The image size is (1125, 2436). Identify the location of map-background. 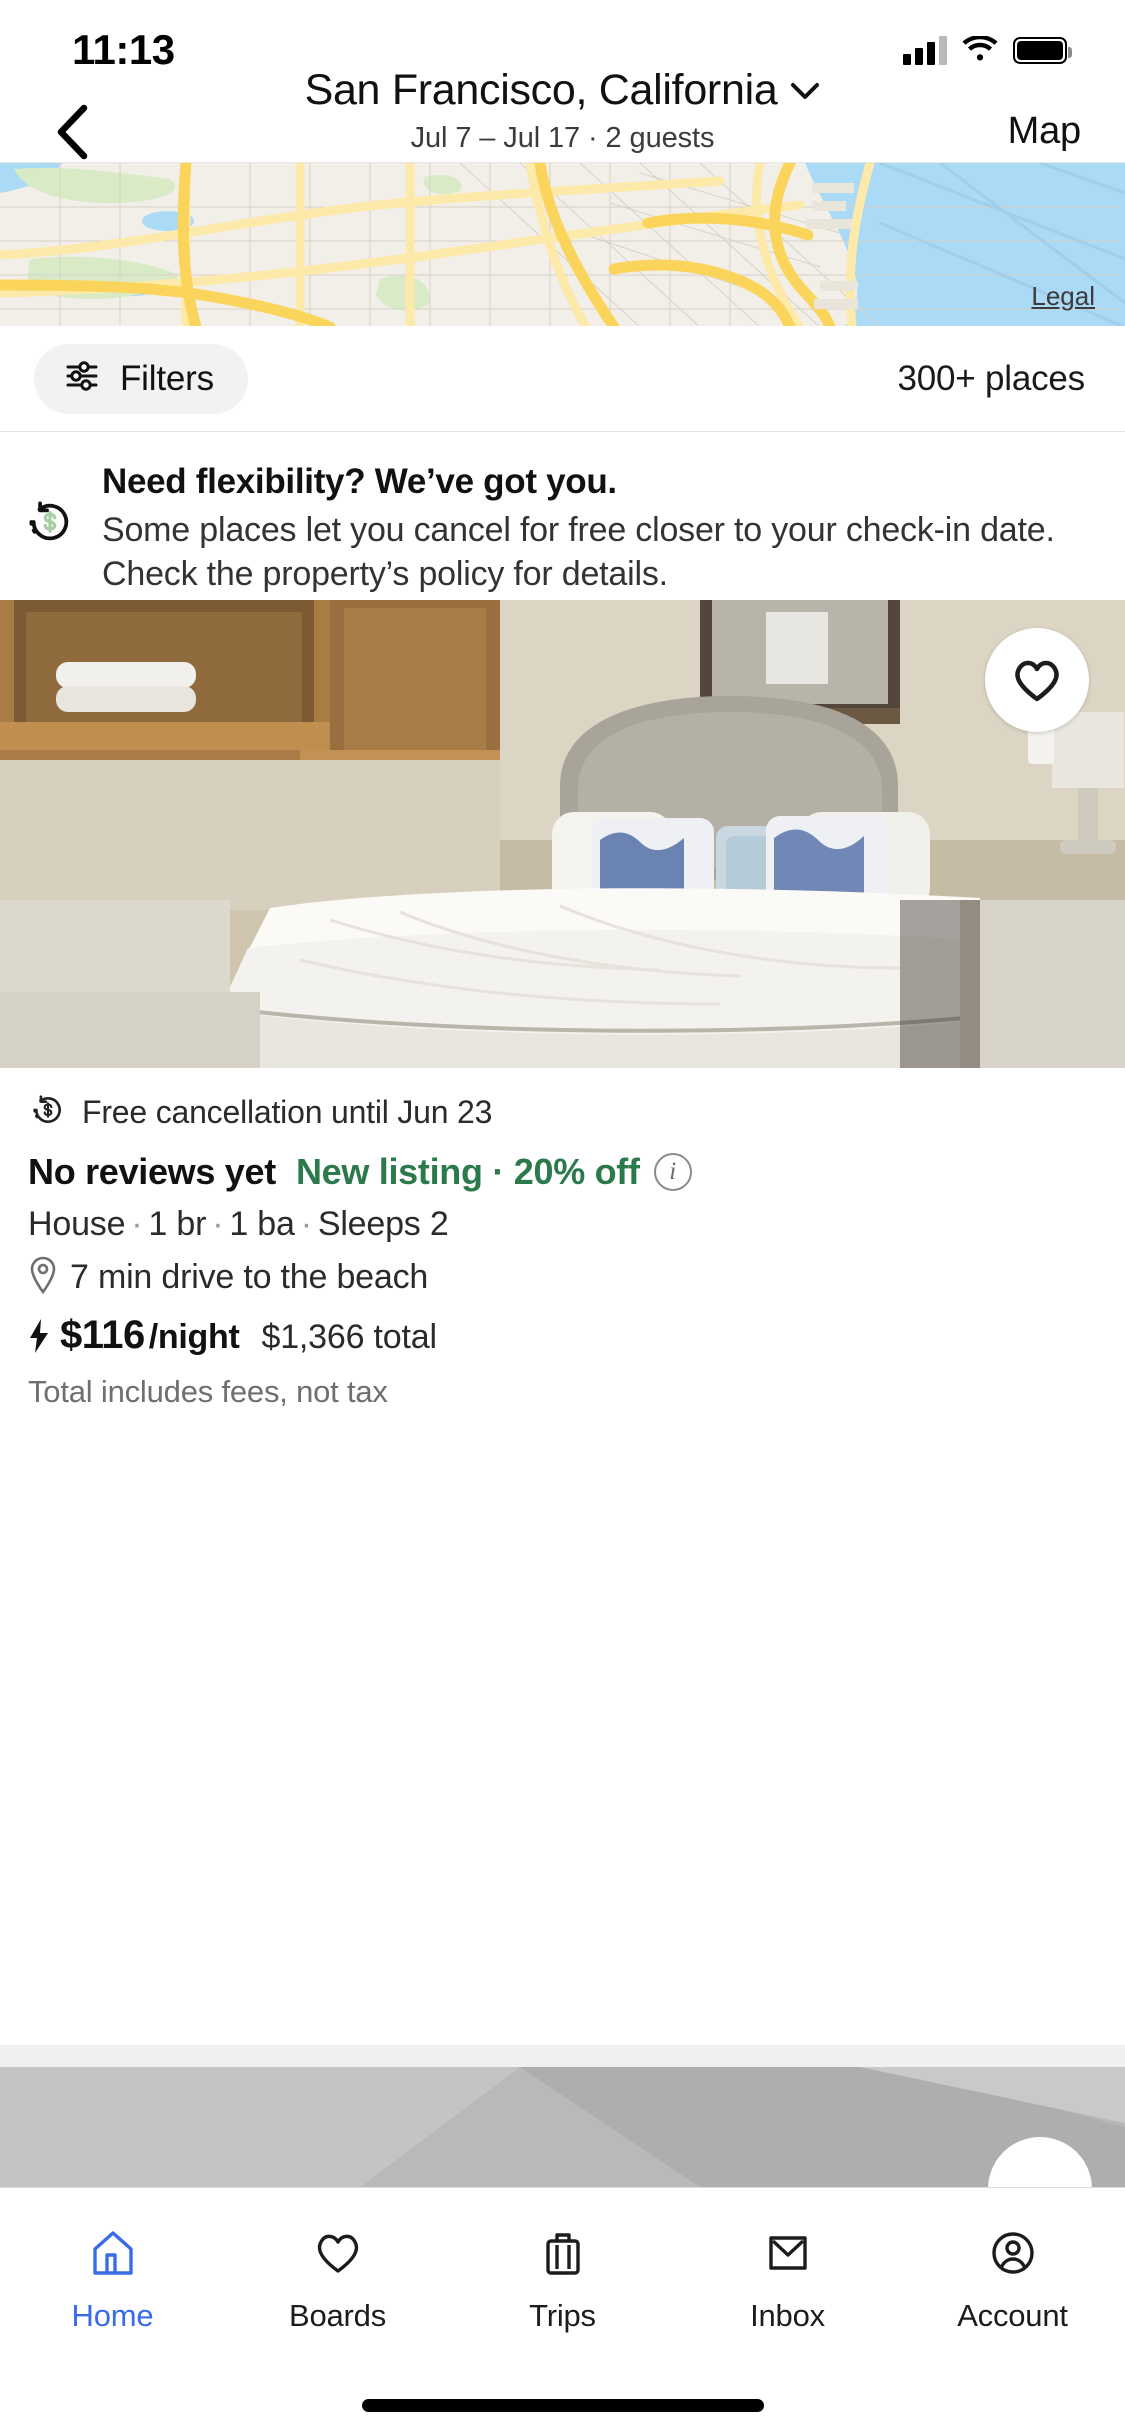
(562, 244).